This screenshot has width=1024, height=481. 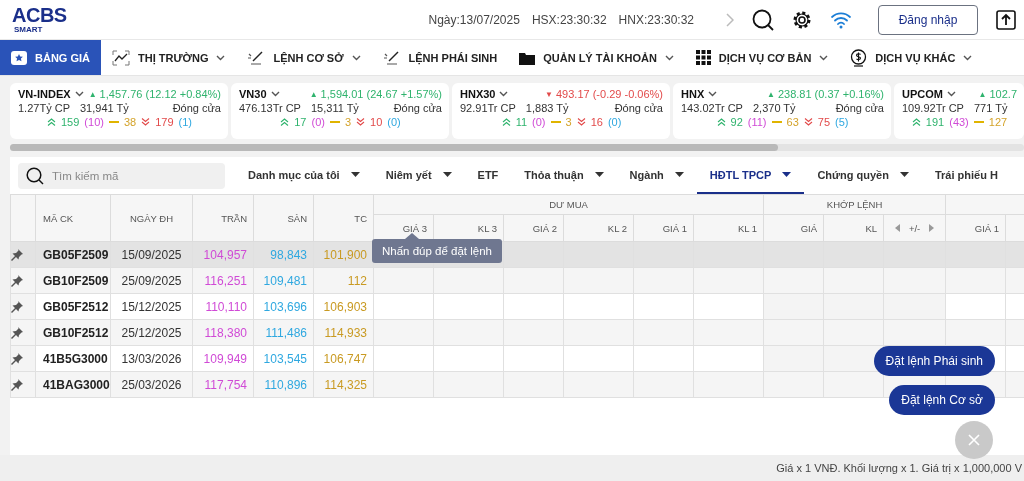 What do you see at coordinates (966, 175) in the screenshot?
I see `filter-tab: Trái phiếu H` at bounding box center [966, 175].